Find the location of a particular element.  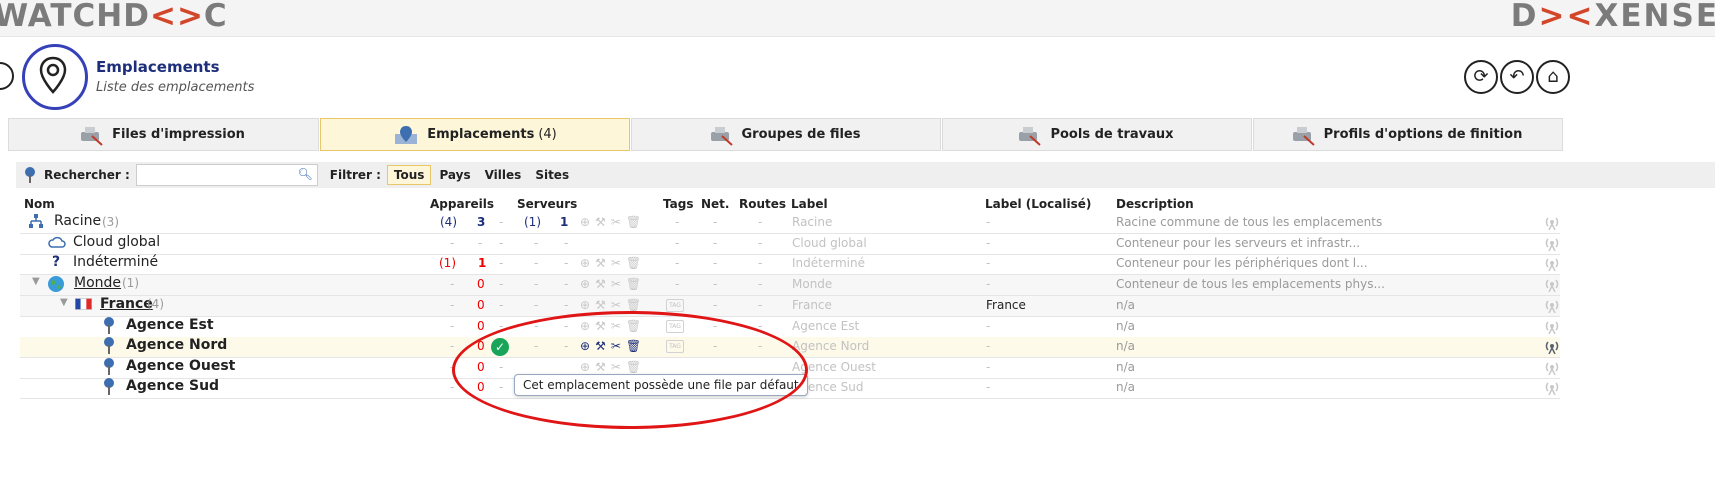

refresh-icon: ⟳ is located at coordinates (1481, 77).